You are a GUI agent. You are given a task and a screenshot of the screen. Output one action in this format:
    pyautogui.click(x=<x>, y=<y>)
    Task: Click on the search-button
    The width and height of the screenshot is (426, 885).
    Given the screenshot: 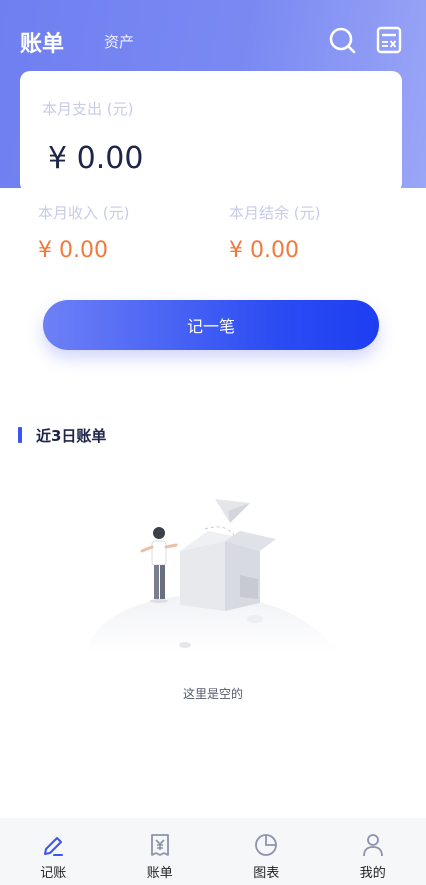 What is the action you would take?
    pyautogui.click(x=342, y=40)
    